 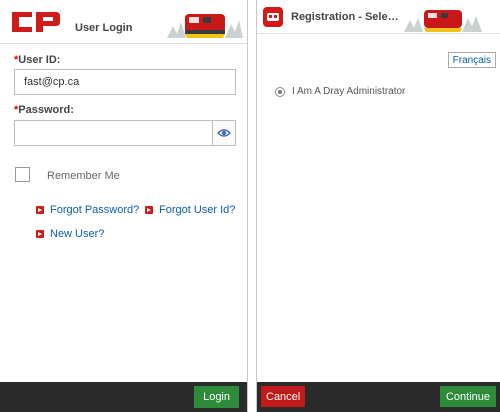 What do you see at coordinates (471, 60) in the screenshot?
I see `language-toggle-button: Français` at bounding box center [471, 60].